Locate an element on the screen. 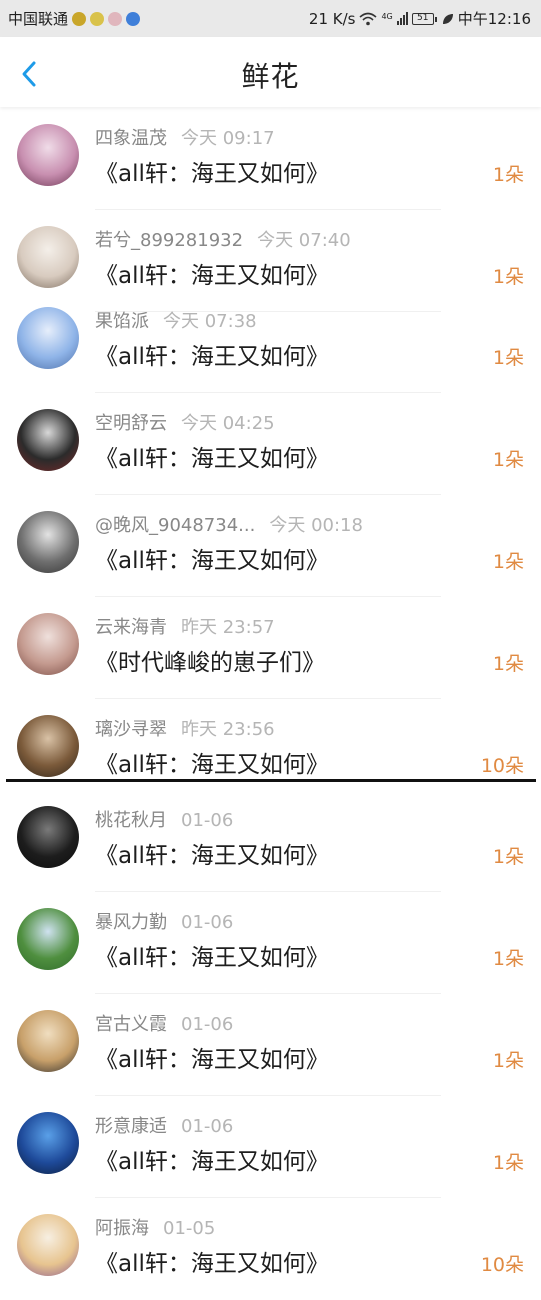  leaf-icon is located at coordinates (447, 18).